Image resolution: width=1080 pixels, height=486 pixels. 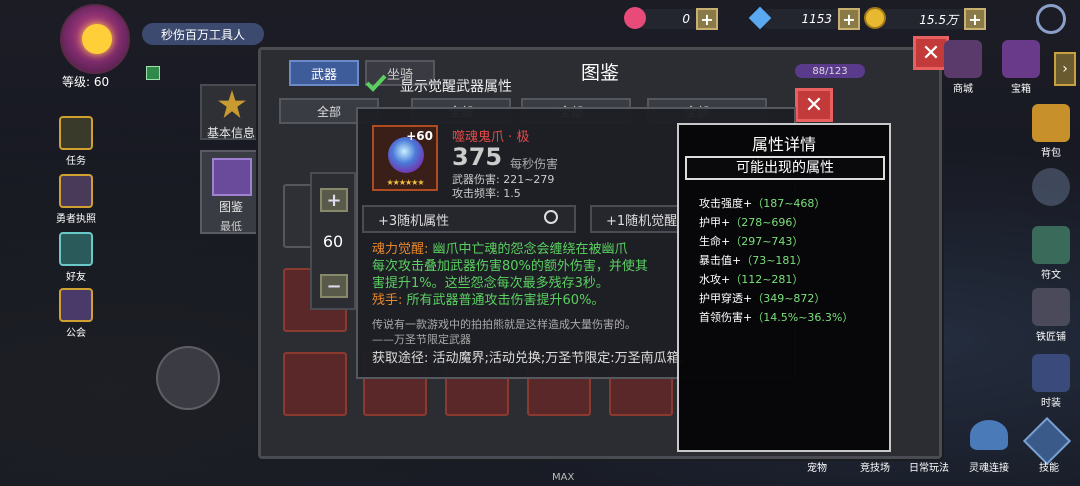 I want to click on edit-icon, so click(x=153, y=73).